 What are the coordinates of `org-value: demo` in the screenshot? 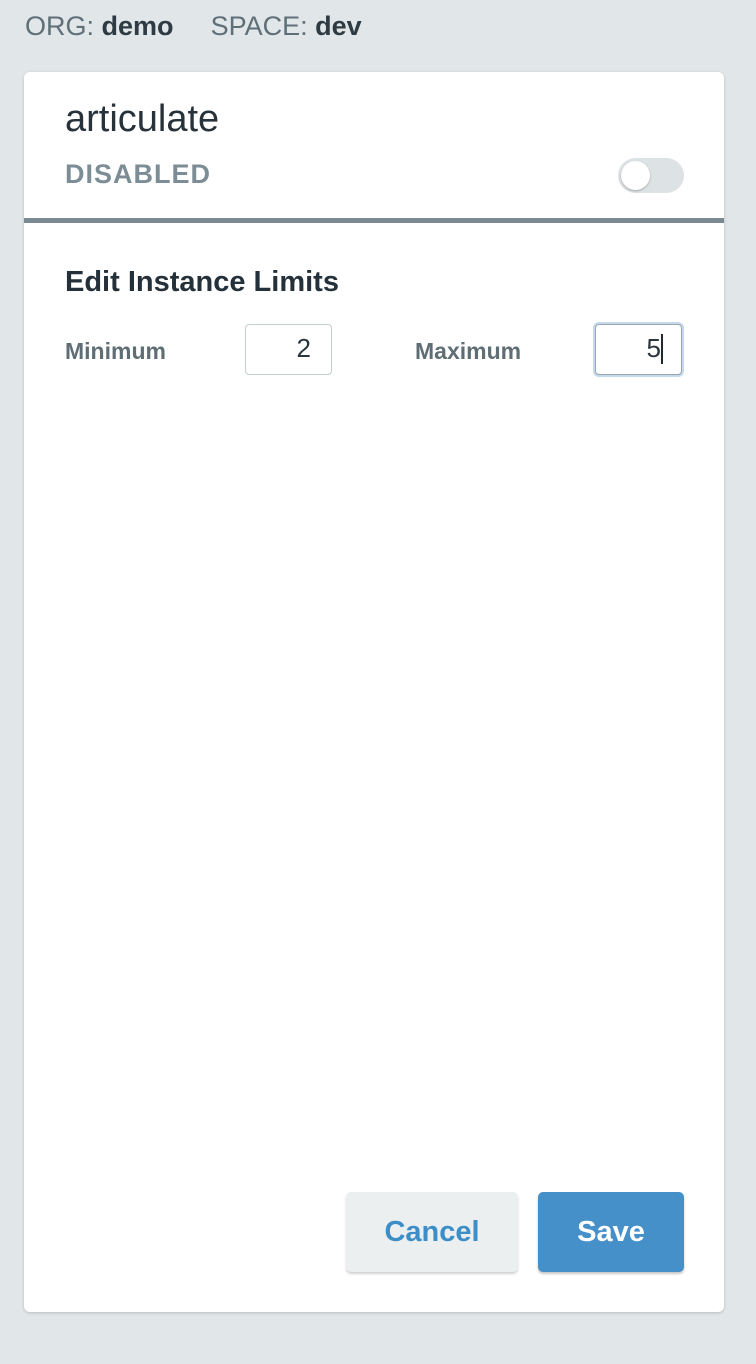 It's located at (137, 26).